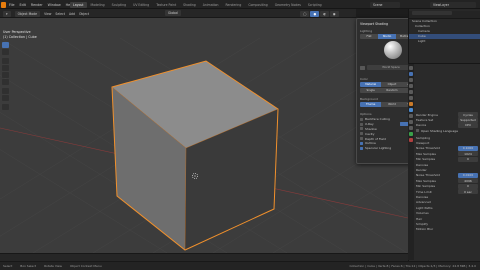  What do you see at coordinates (334, 13) in the screenshot?
I see `rendered-shading-icon: ◉` at bounding box center [334, 13].